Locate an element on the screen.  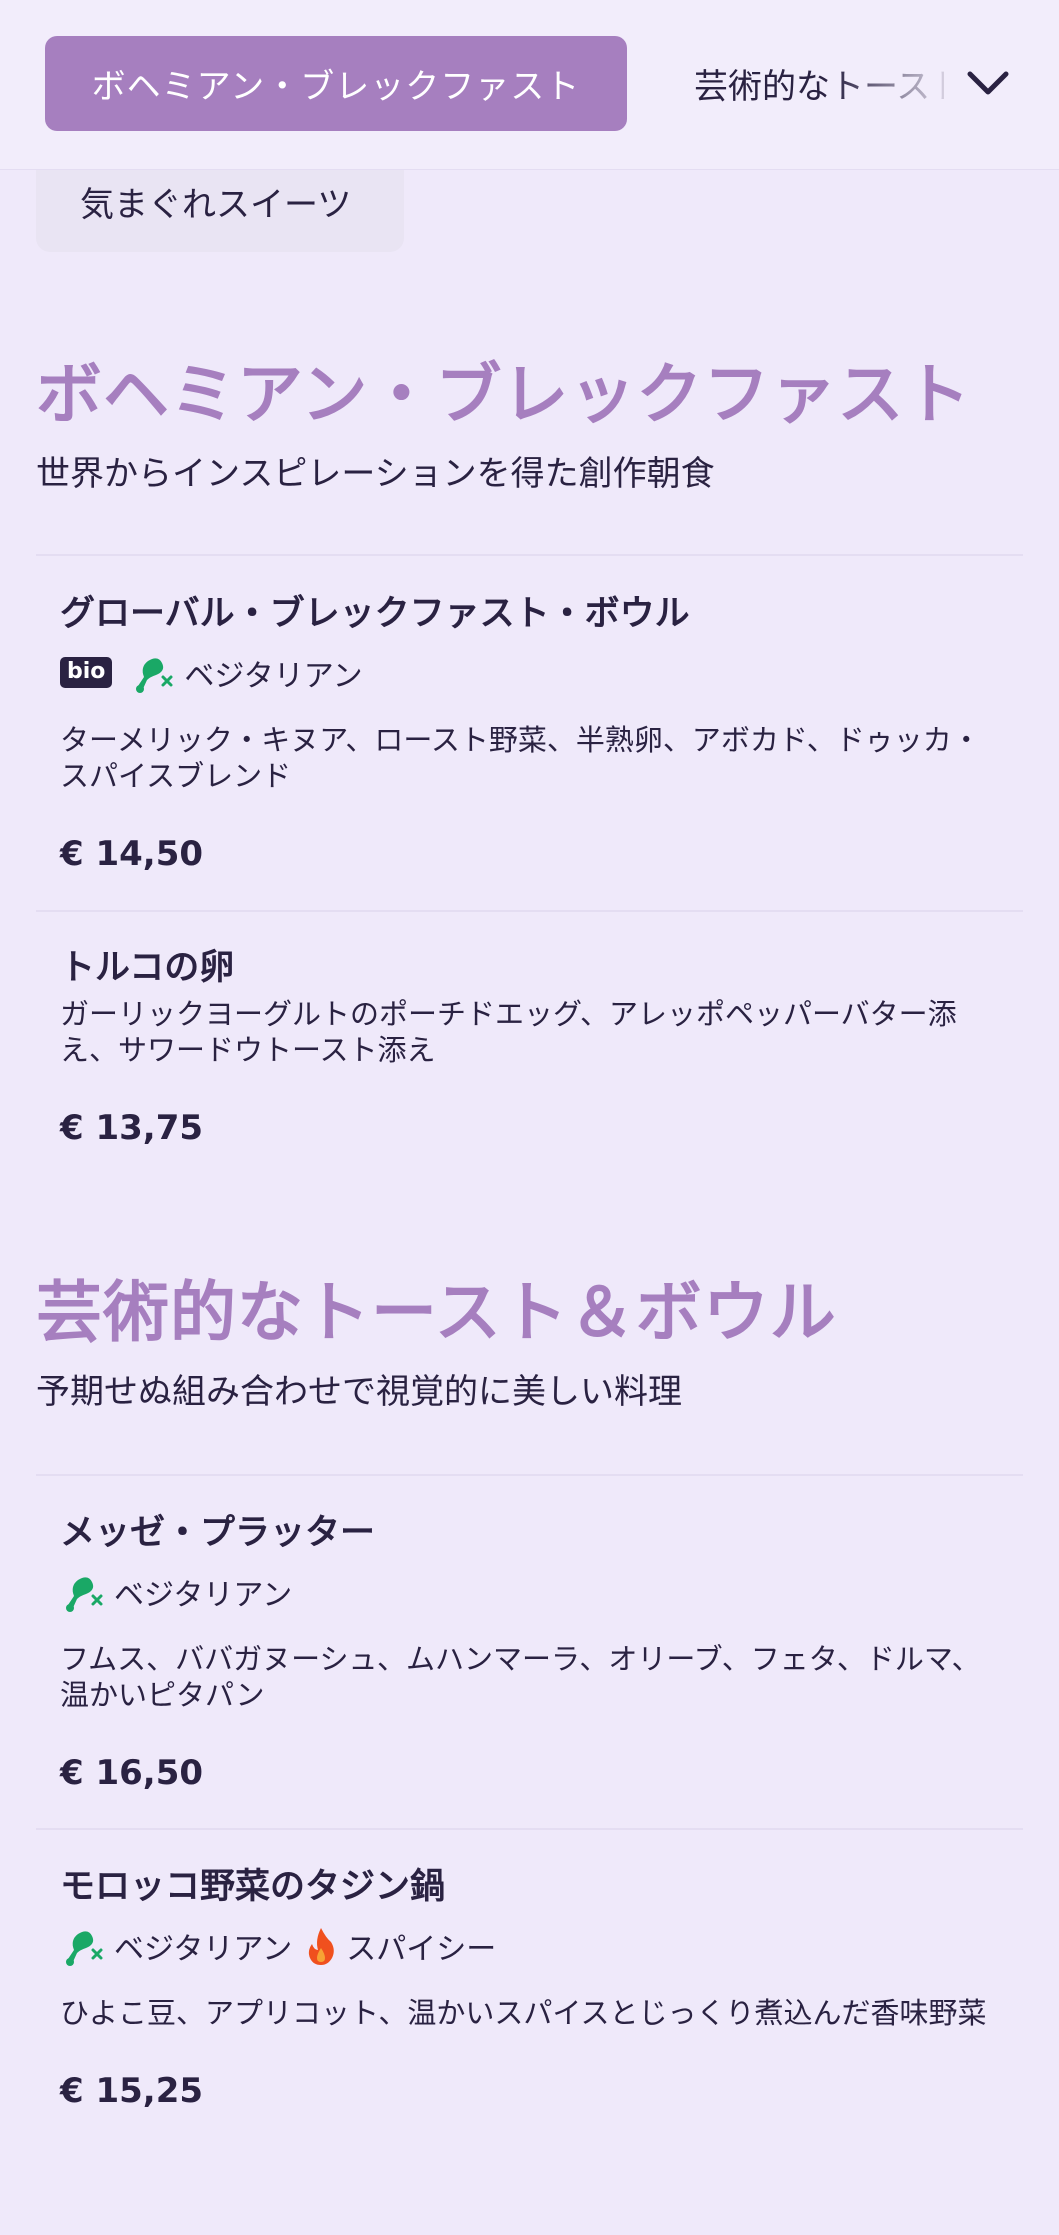
menu-item-price: € 14,50 is located at coordinates (132, 854).